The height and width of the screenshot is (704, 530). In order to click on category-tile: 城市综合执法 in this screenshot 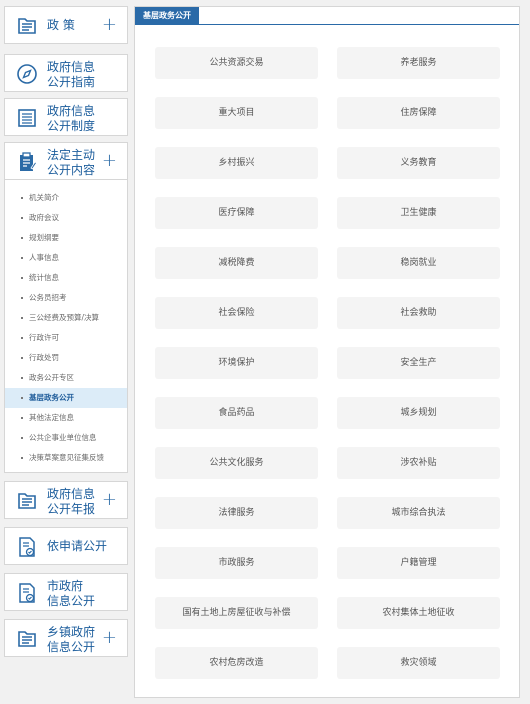, I will do `click(418, 513)`.